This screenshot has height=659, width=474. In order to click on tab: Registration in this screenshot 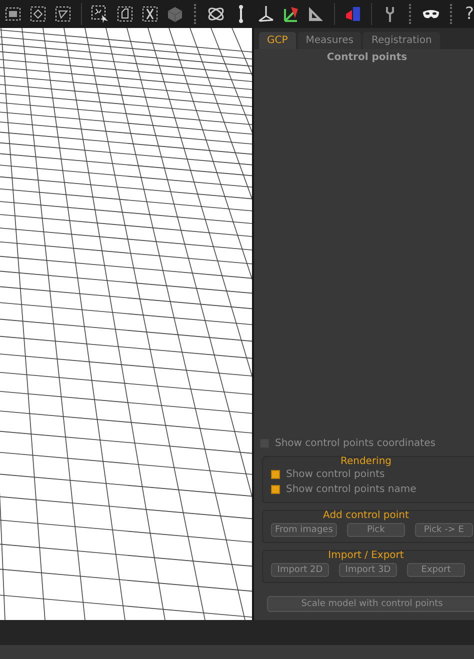, I will do `click(401, 40)`.